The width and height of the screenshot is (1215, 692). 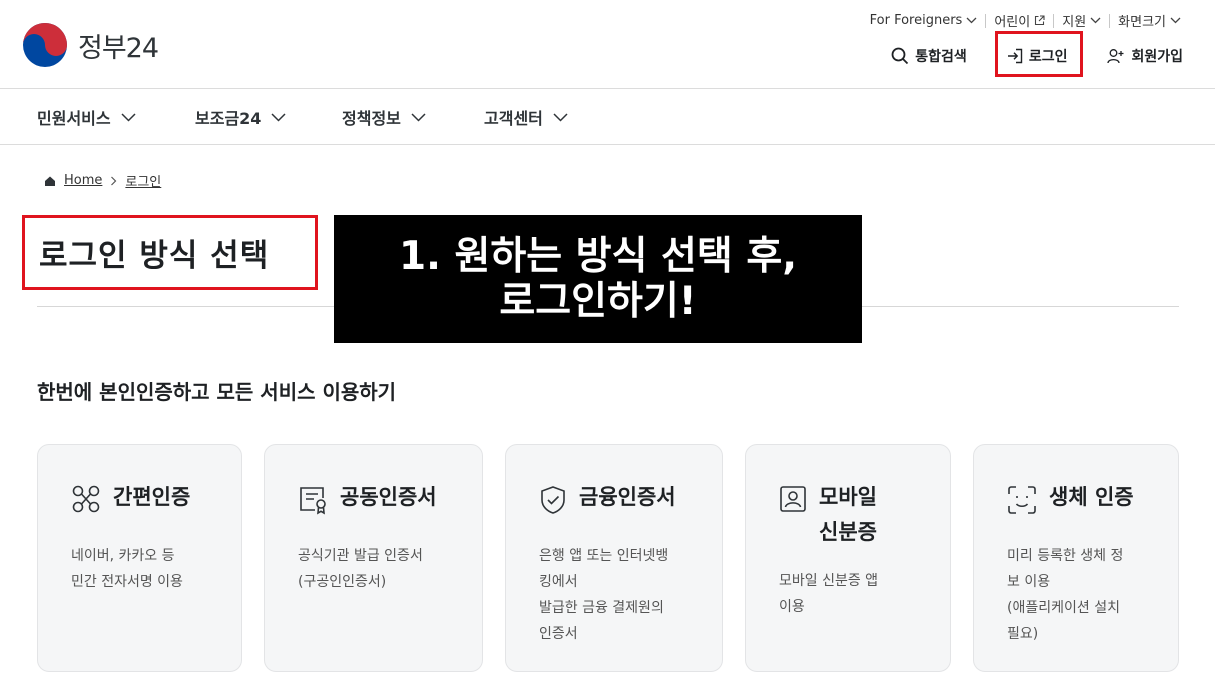 I want to click on id-card-icon, so click(x=793, y=499).